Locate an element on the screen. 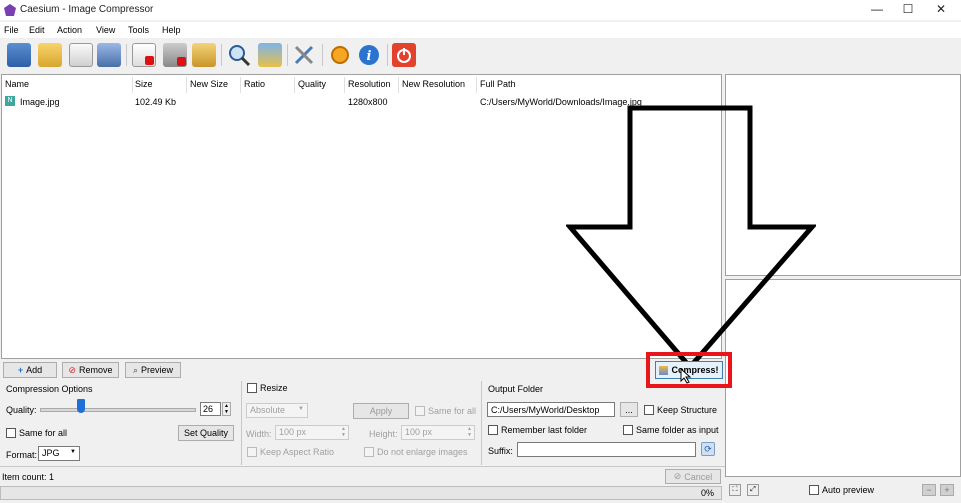  magnifier-icon: ⌕ is located at coordinates (135, 369).